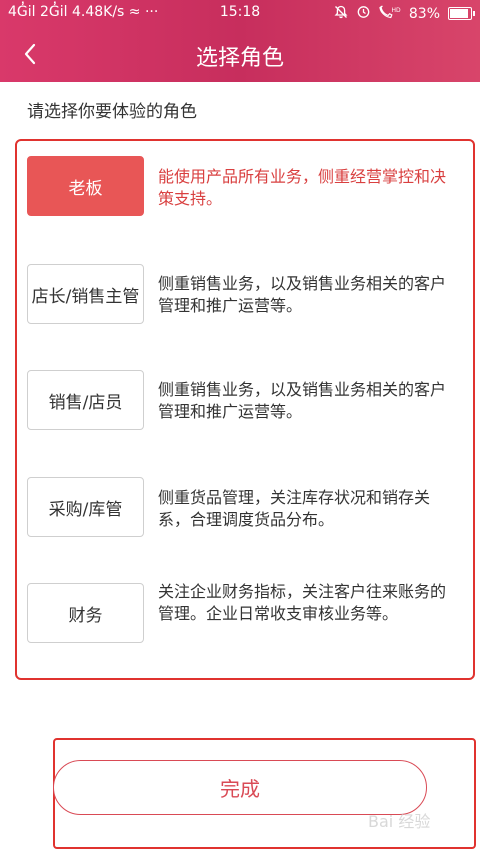  What do you see at coordinates (85, 507) in the screenshot?
I see `role-button-purchasing: 采购/库管` at bounding box center [85, 507].